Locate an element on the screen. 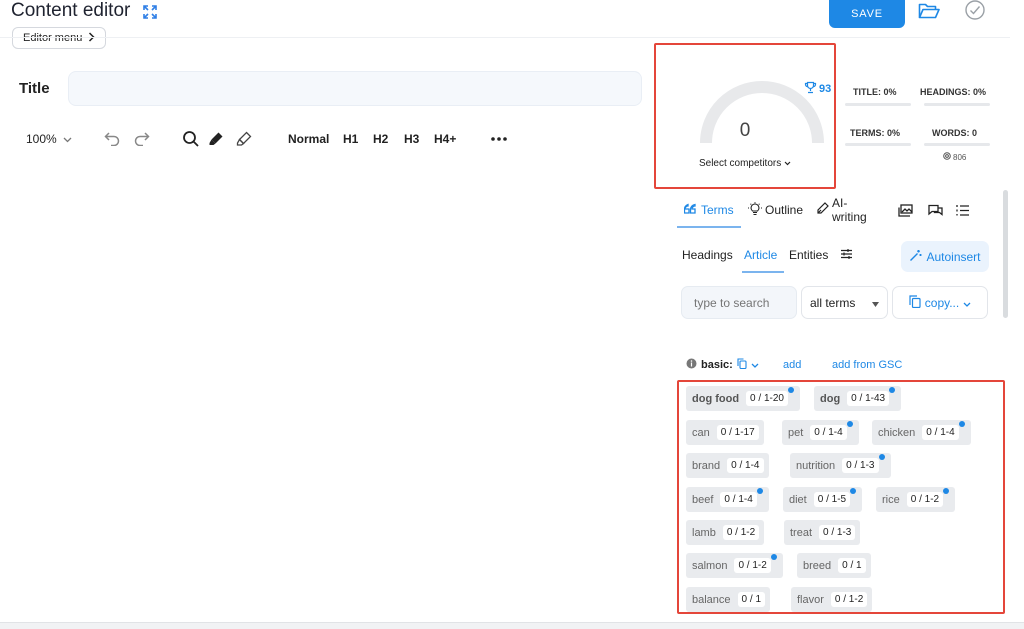 The image size is (1024, 629). term-count: 0 / 1-2 is located at coordinates (741, 532).